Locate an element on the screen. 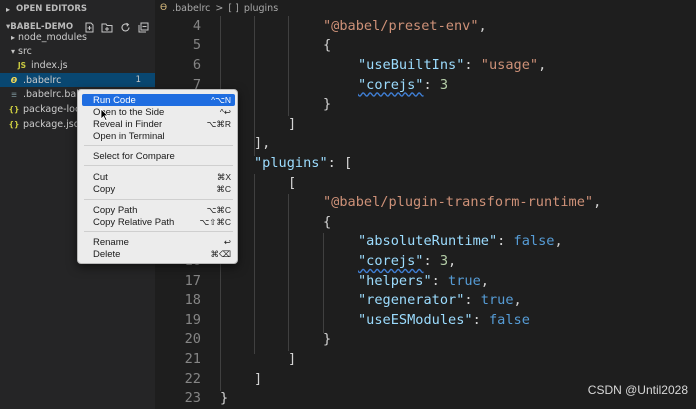 The image size is (696, 409). code-line: 19 "useESModules": false is located at coordinates (425, 320).